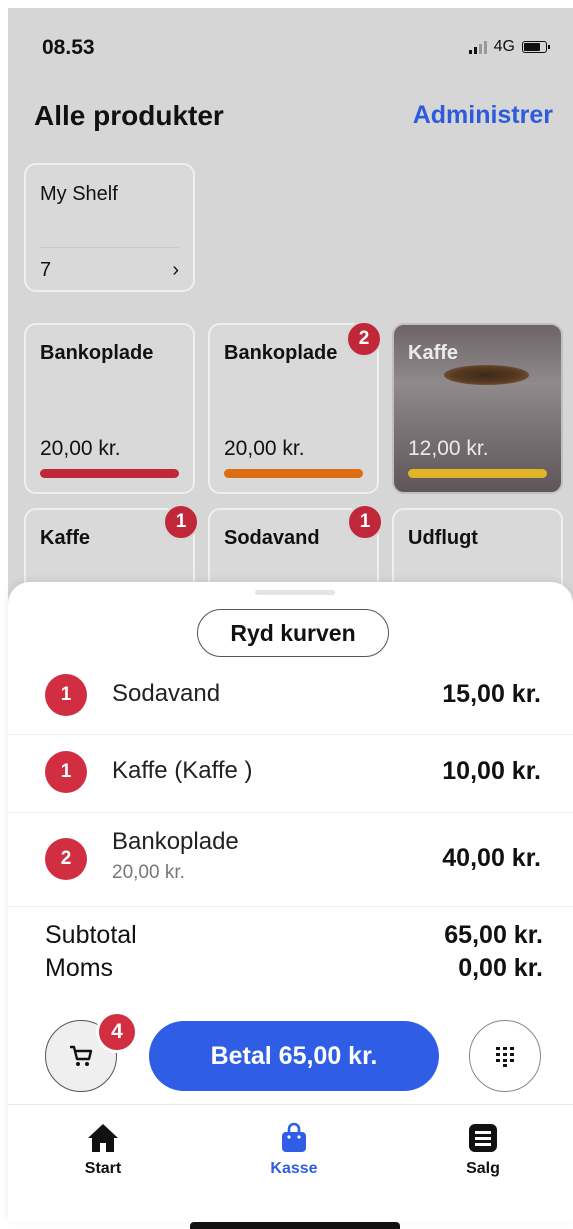 The height and width of the screenshot is (1229, 573). What do you see at coordinates (91, 935) in the screenshot?
I see `subtotal-label: Subtotal` at bounding box center [91, 935].